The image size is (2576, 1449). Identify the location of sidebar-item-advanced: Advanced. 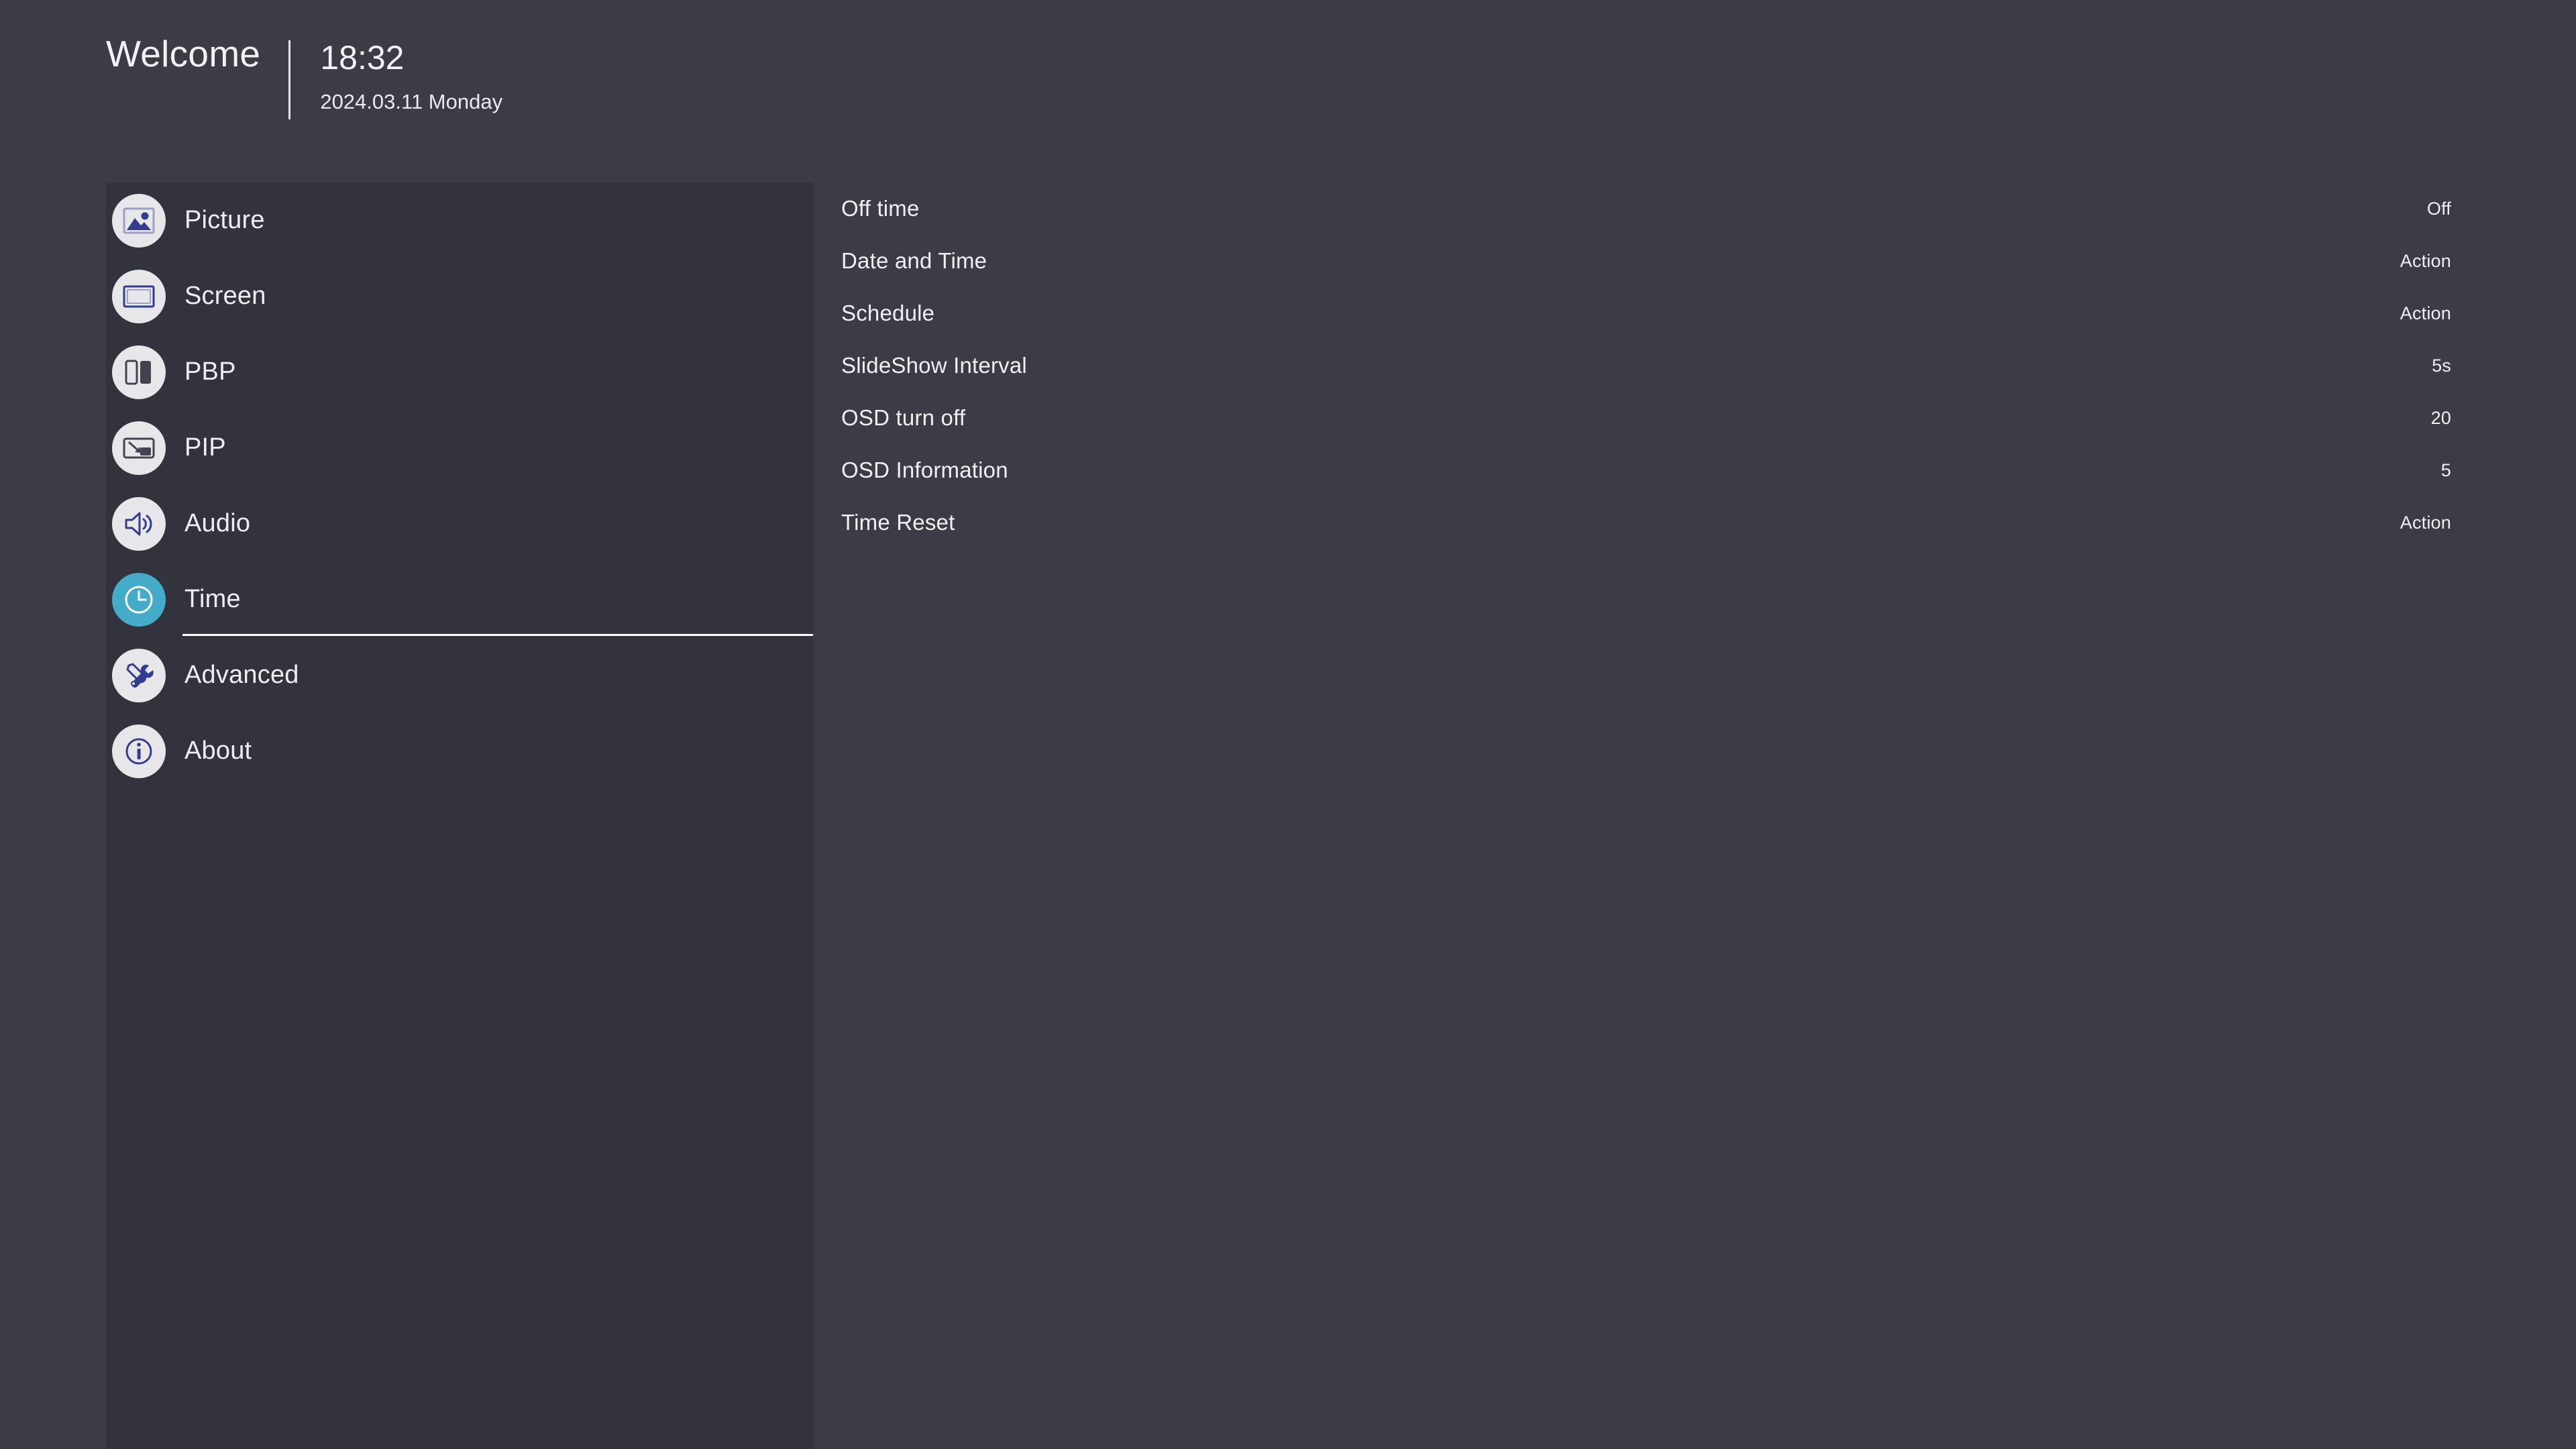
(459, 675).